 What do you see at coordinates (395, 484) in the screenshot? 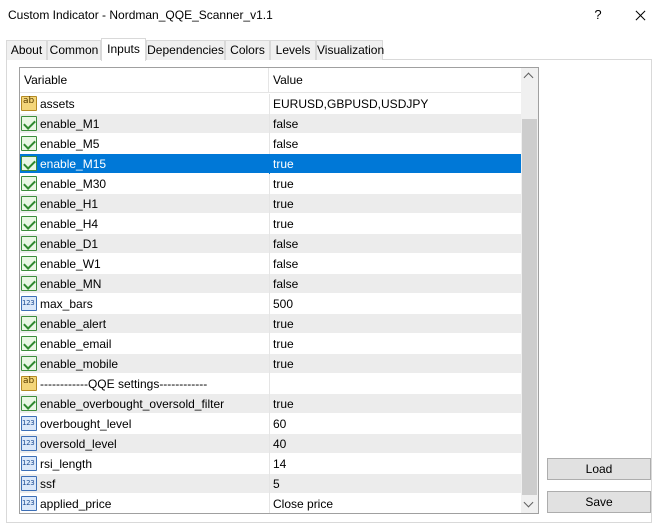
I see `variable-value: 5` at bounding box center [395, 484].